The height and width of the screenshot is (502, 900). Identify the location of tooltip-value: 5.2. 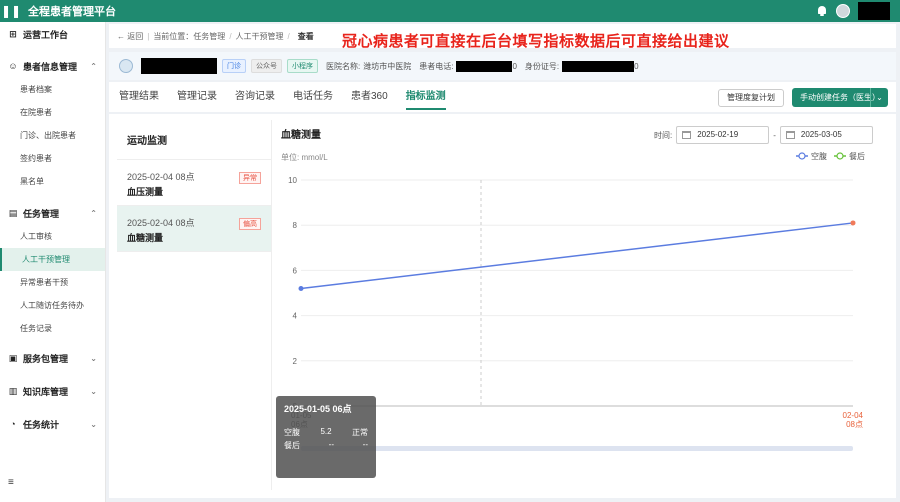
(326, 431).